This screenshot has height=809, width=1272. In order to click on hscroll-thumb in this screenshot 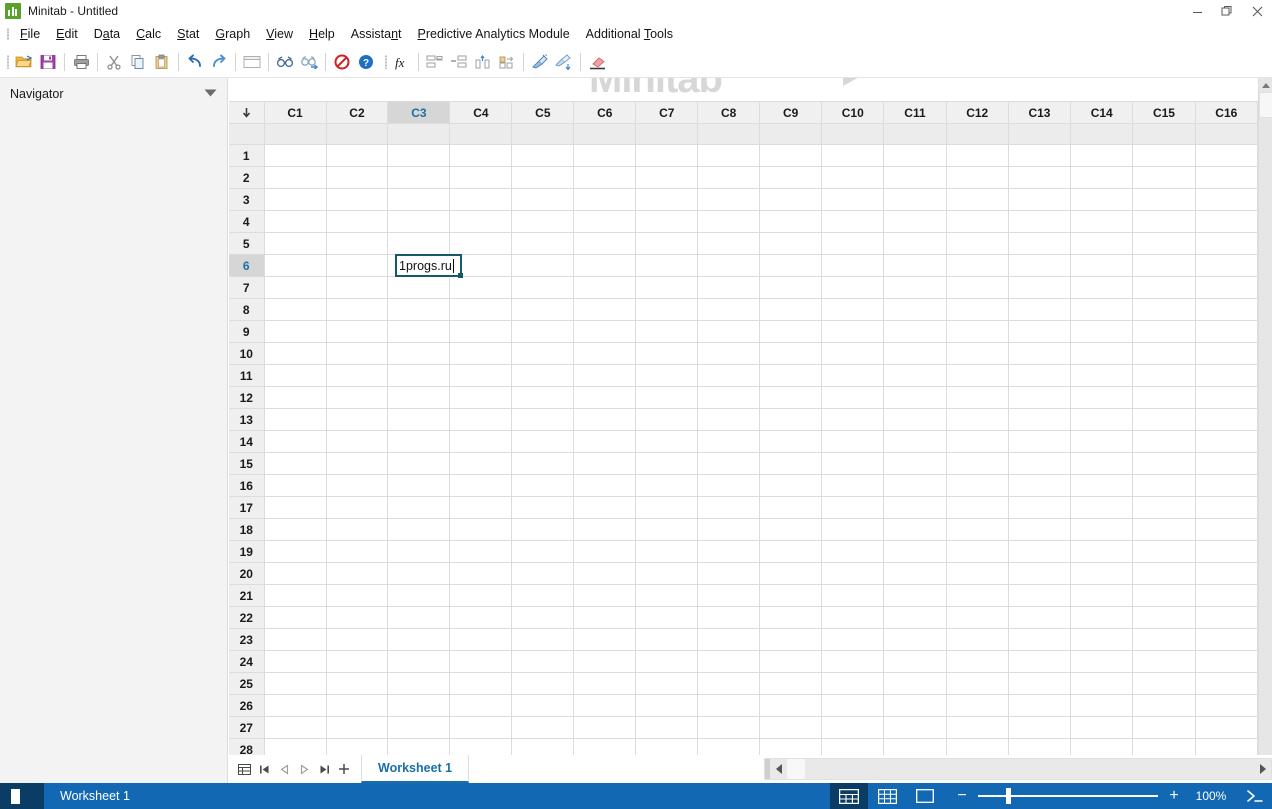, I will do `click(796, 769)`.